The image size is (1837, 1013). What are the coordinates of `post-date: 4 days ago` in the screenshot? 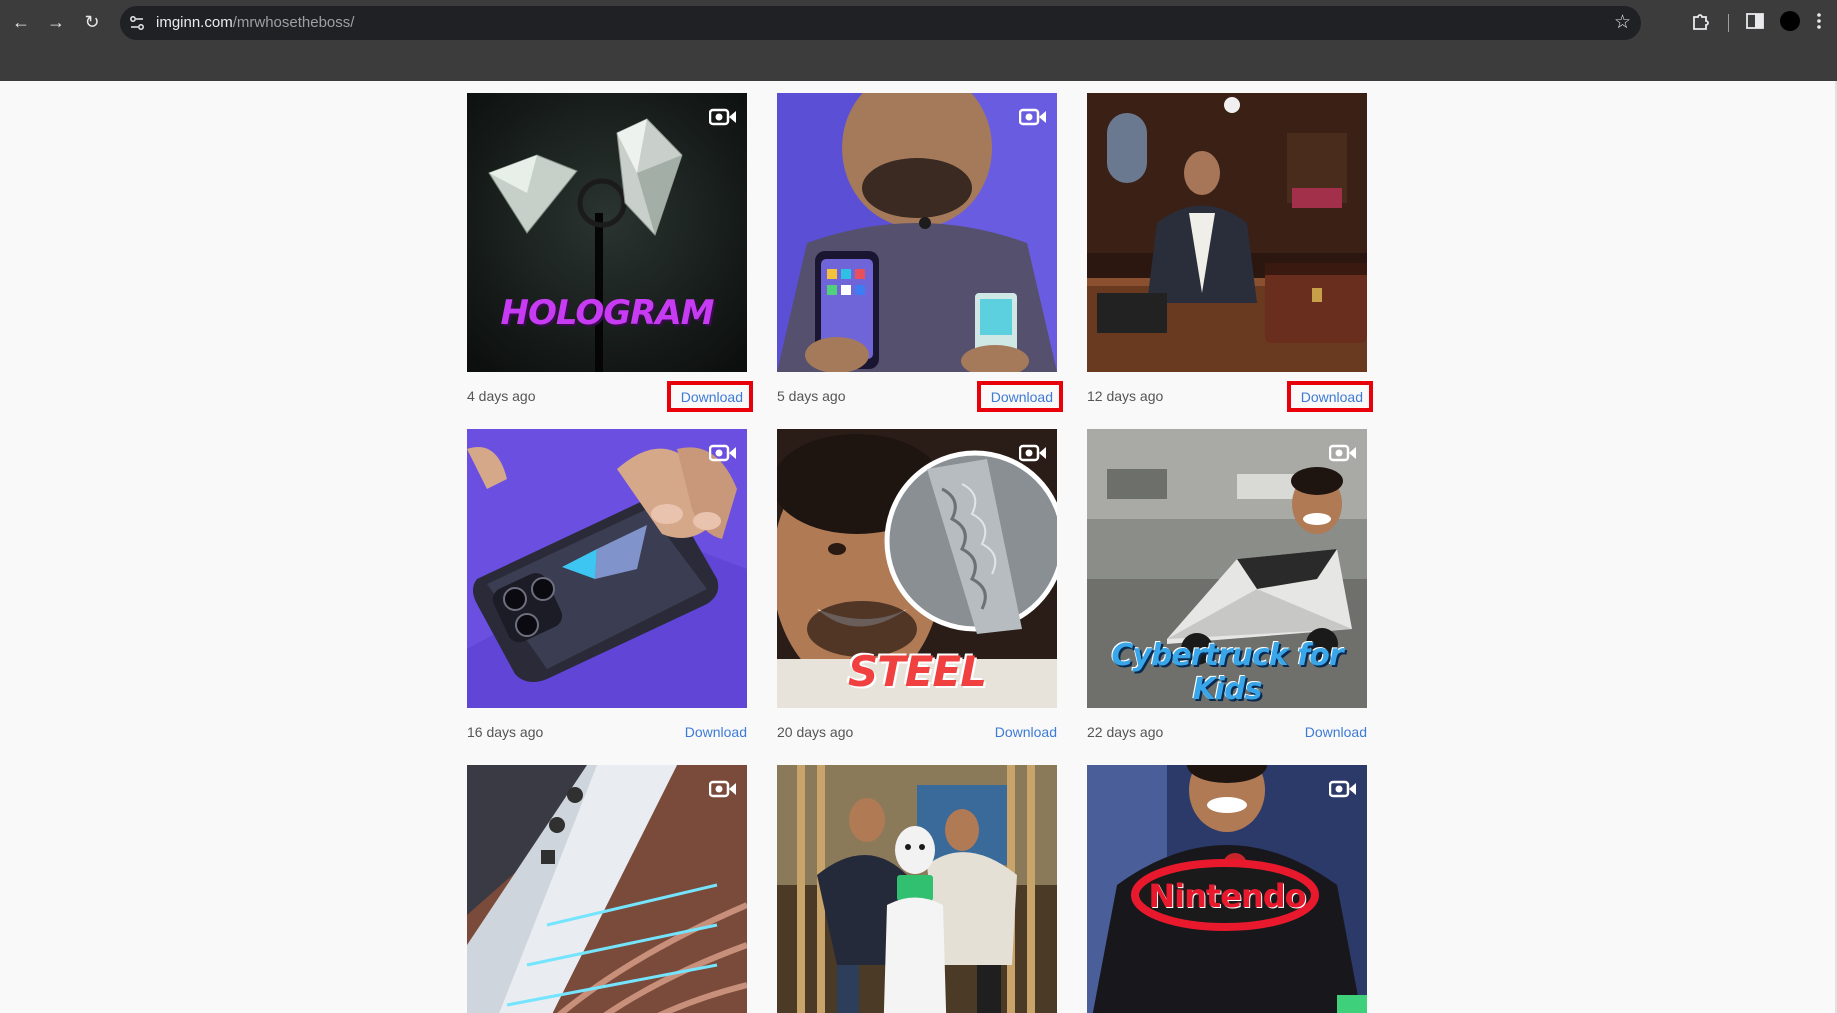 It's located at (501, 396).